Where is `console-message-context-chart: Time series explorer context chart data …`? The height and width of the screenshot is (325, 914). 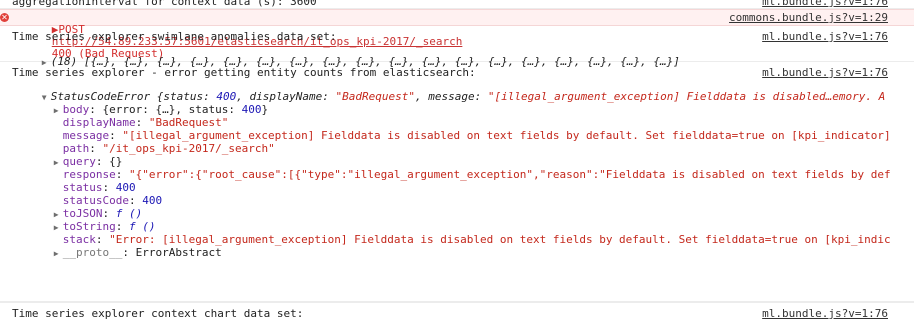 console-message-context-chart: Time series explorer context chart data … is located at coordinates (457, 313).